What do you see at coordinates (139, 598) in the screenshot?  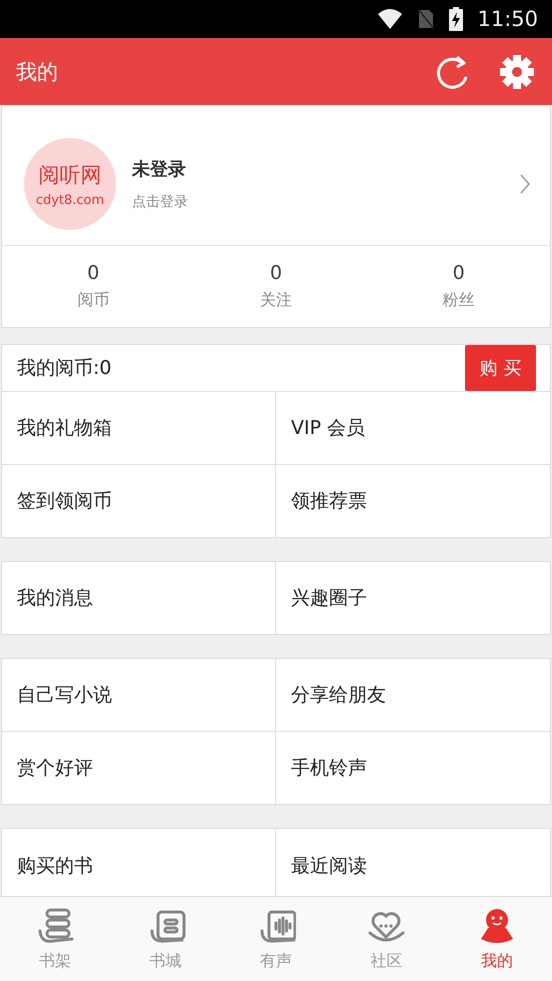 I see `menu-item: 我的消息` at bounding box center [139, 598].